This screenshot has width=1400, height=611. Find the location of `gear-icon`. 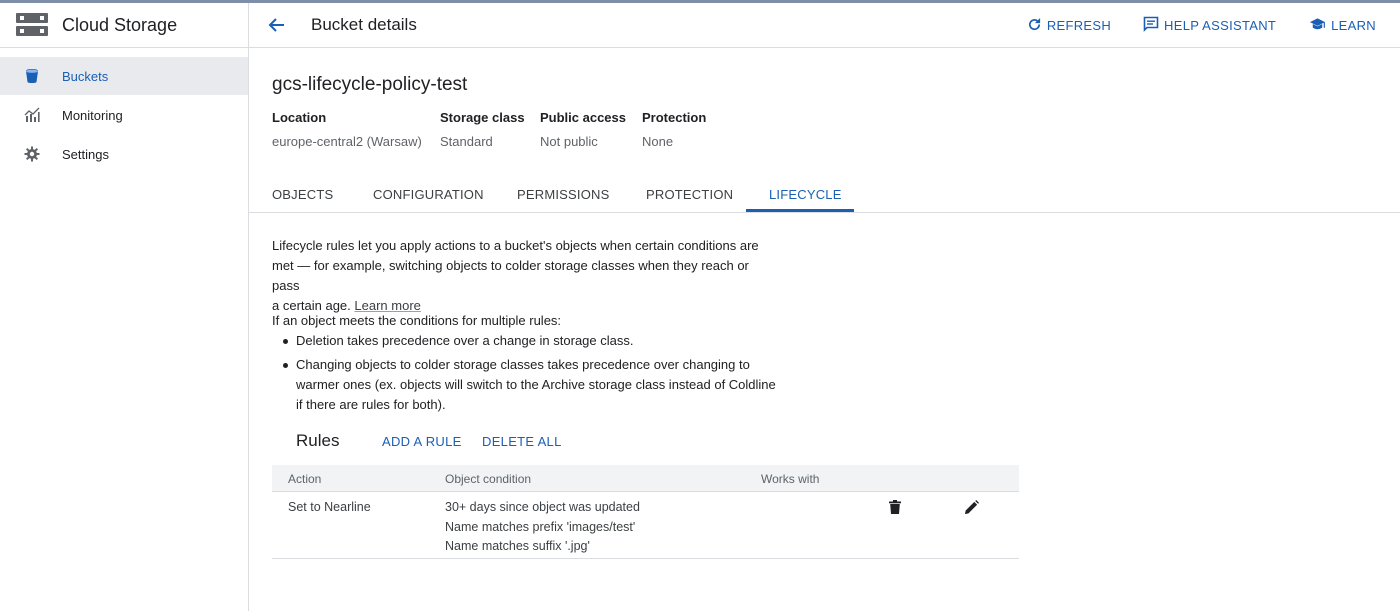

gear-icon is located at coordinates (32, 154).